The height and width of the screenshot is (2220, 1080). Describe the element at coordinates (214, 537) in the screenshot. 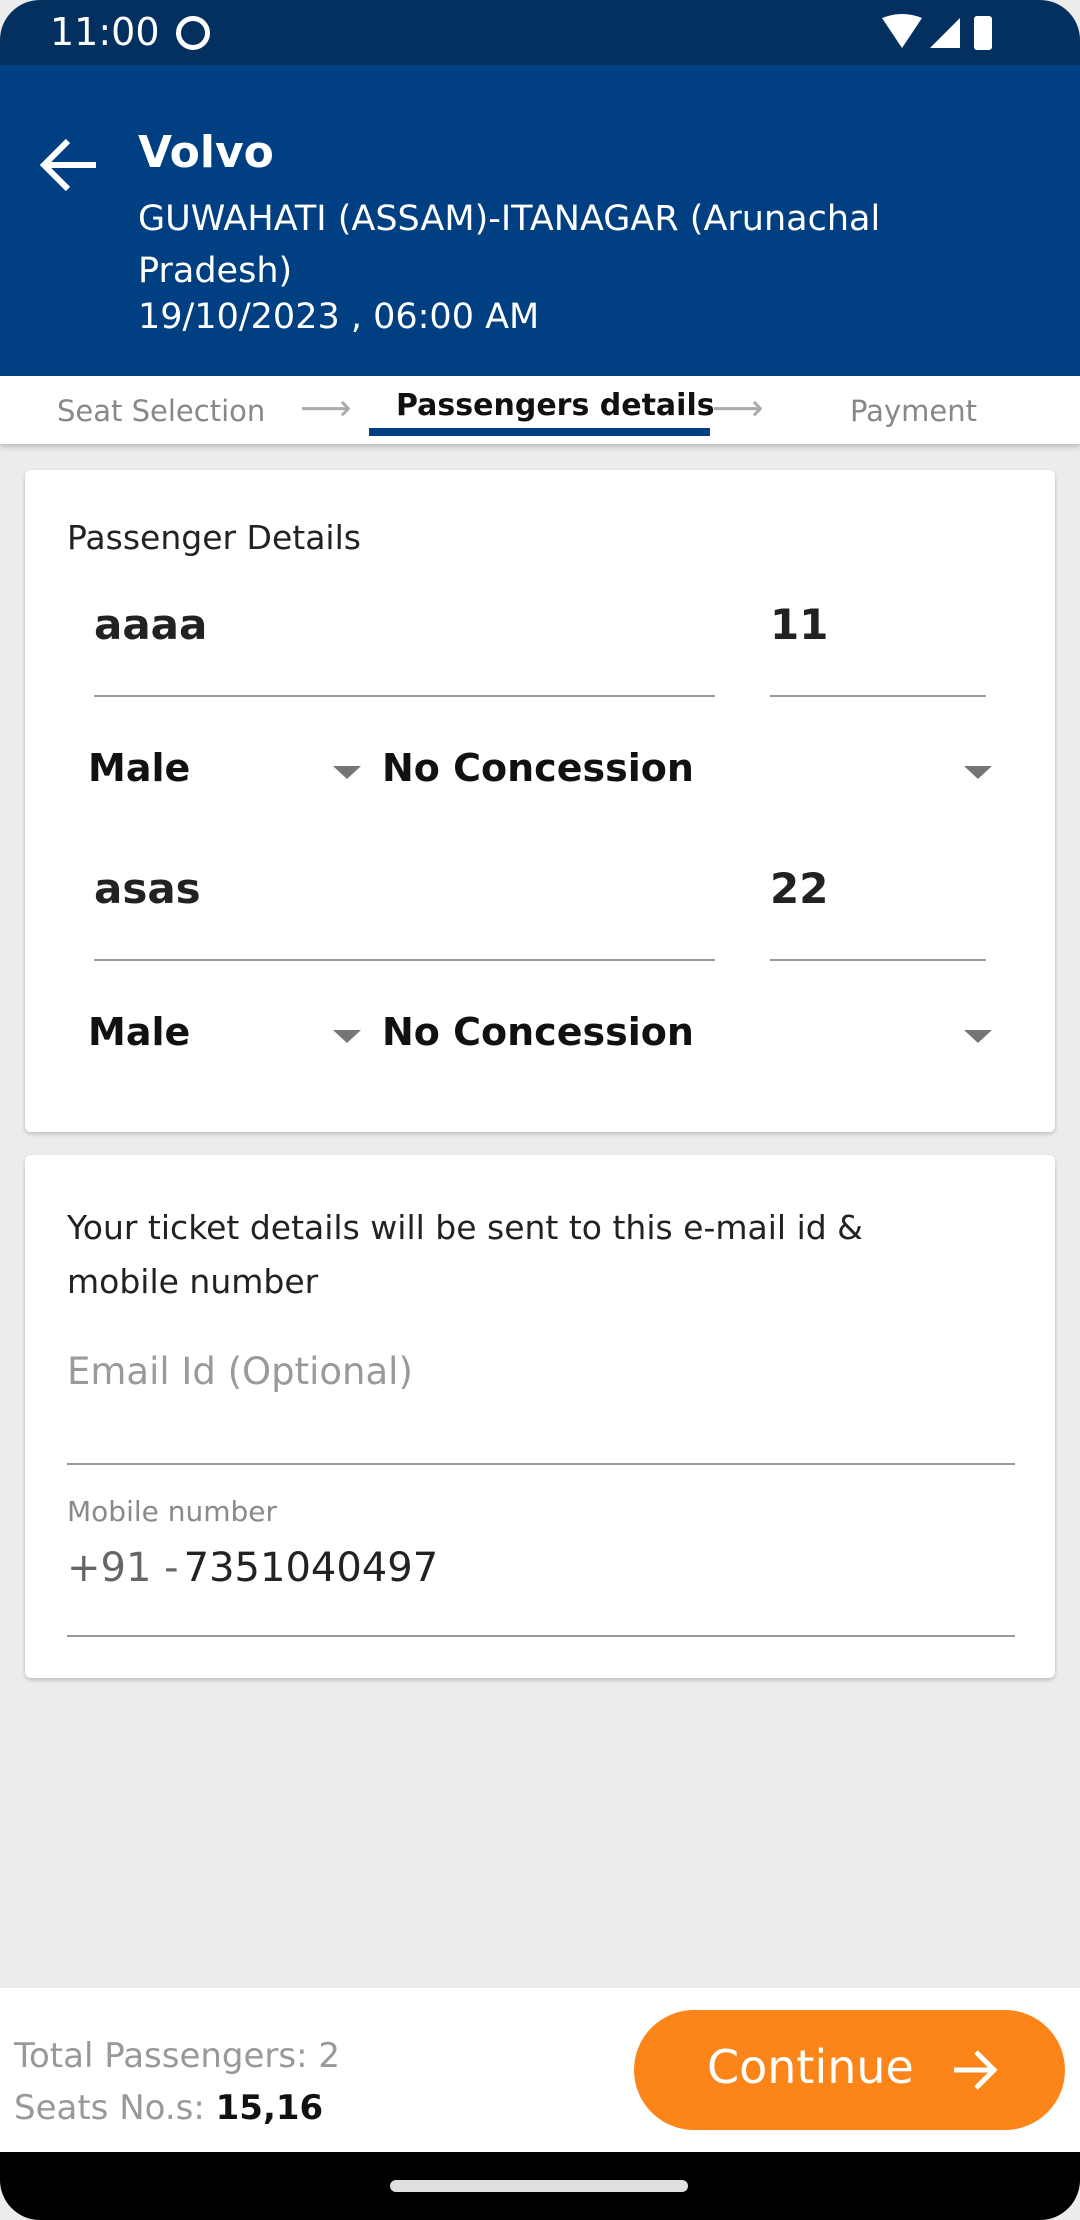

I see `card-title: Passenger Details` at that location.